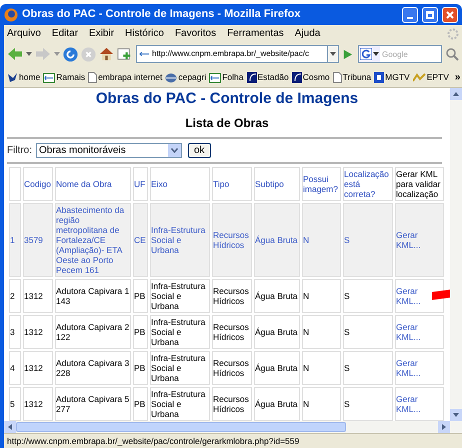 Image resolution: width=462 pixels, height=448 pixels. What do you see at coordinates (171, 77) in the screenshot?
I see `globe-icon` at bounding box center [171, 77].